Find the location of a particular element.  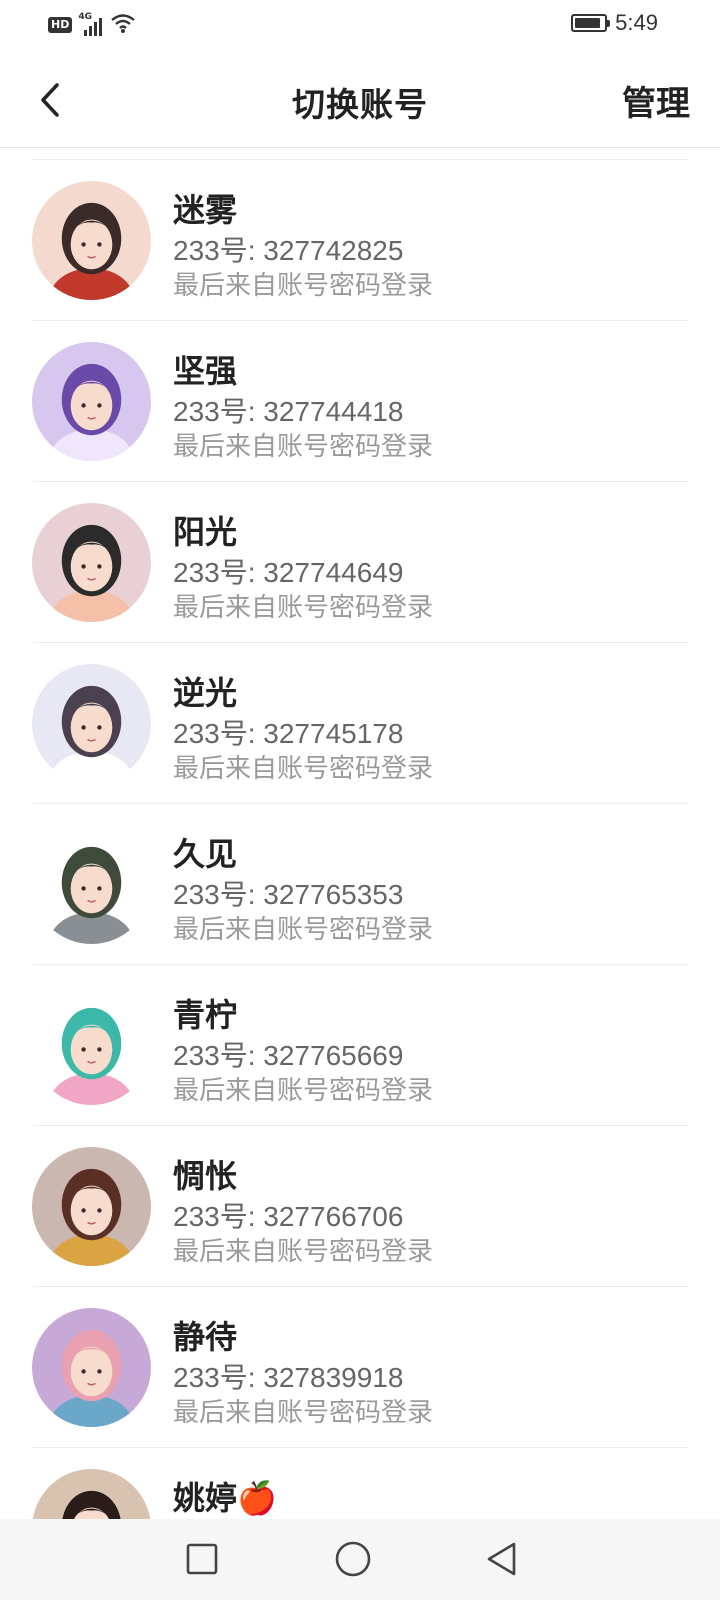

signal-icon: 4G is located at coordinates (91, 24).